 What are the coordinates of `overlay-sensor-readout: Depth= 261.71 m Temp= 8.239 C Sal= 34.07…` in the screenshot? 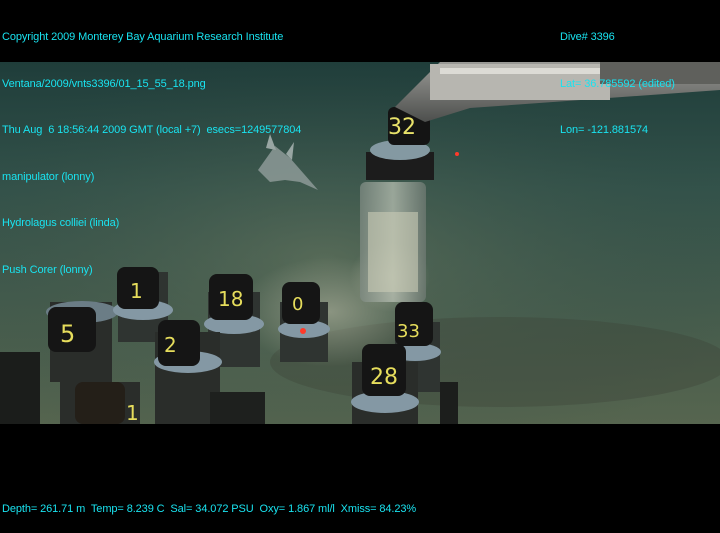 It's located at (209, 502).